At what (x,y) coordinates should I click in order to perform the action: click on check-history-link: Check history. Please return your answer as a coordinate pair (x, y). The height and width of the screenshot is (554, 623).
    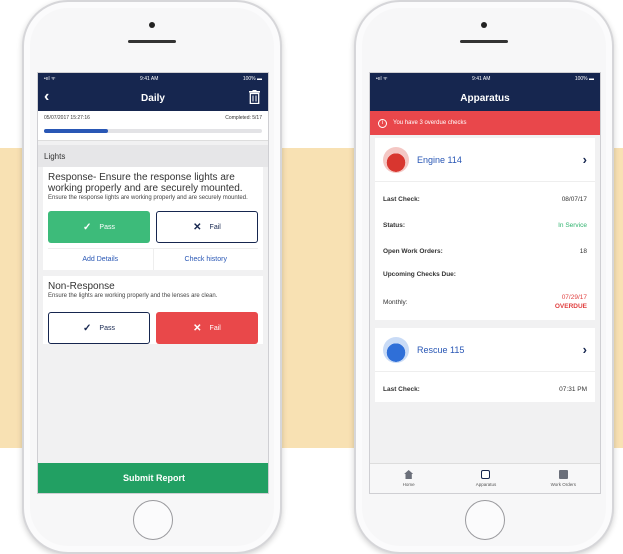
    Looking at the image, I should click on (205, 259).